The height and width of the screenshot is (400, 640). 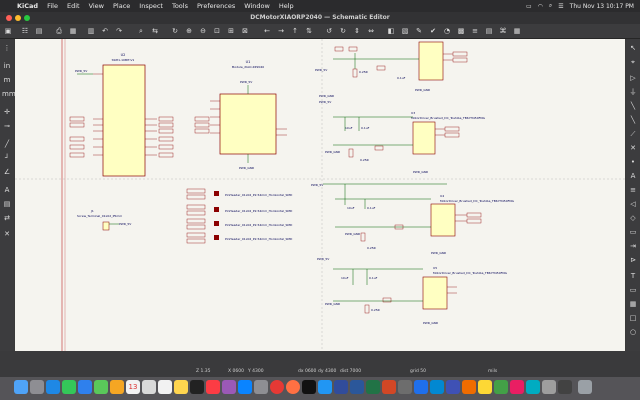 I want to click on menu-tools: Tools, so click(x=180, y=6).